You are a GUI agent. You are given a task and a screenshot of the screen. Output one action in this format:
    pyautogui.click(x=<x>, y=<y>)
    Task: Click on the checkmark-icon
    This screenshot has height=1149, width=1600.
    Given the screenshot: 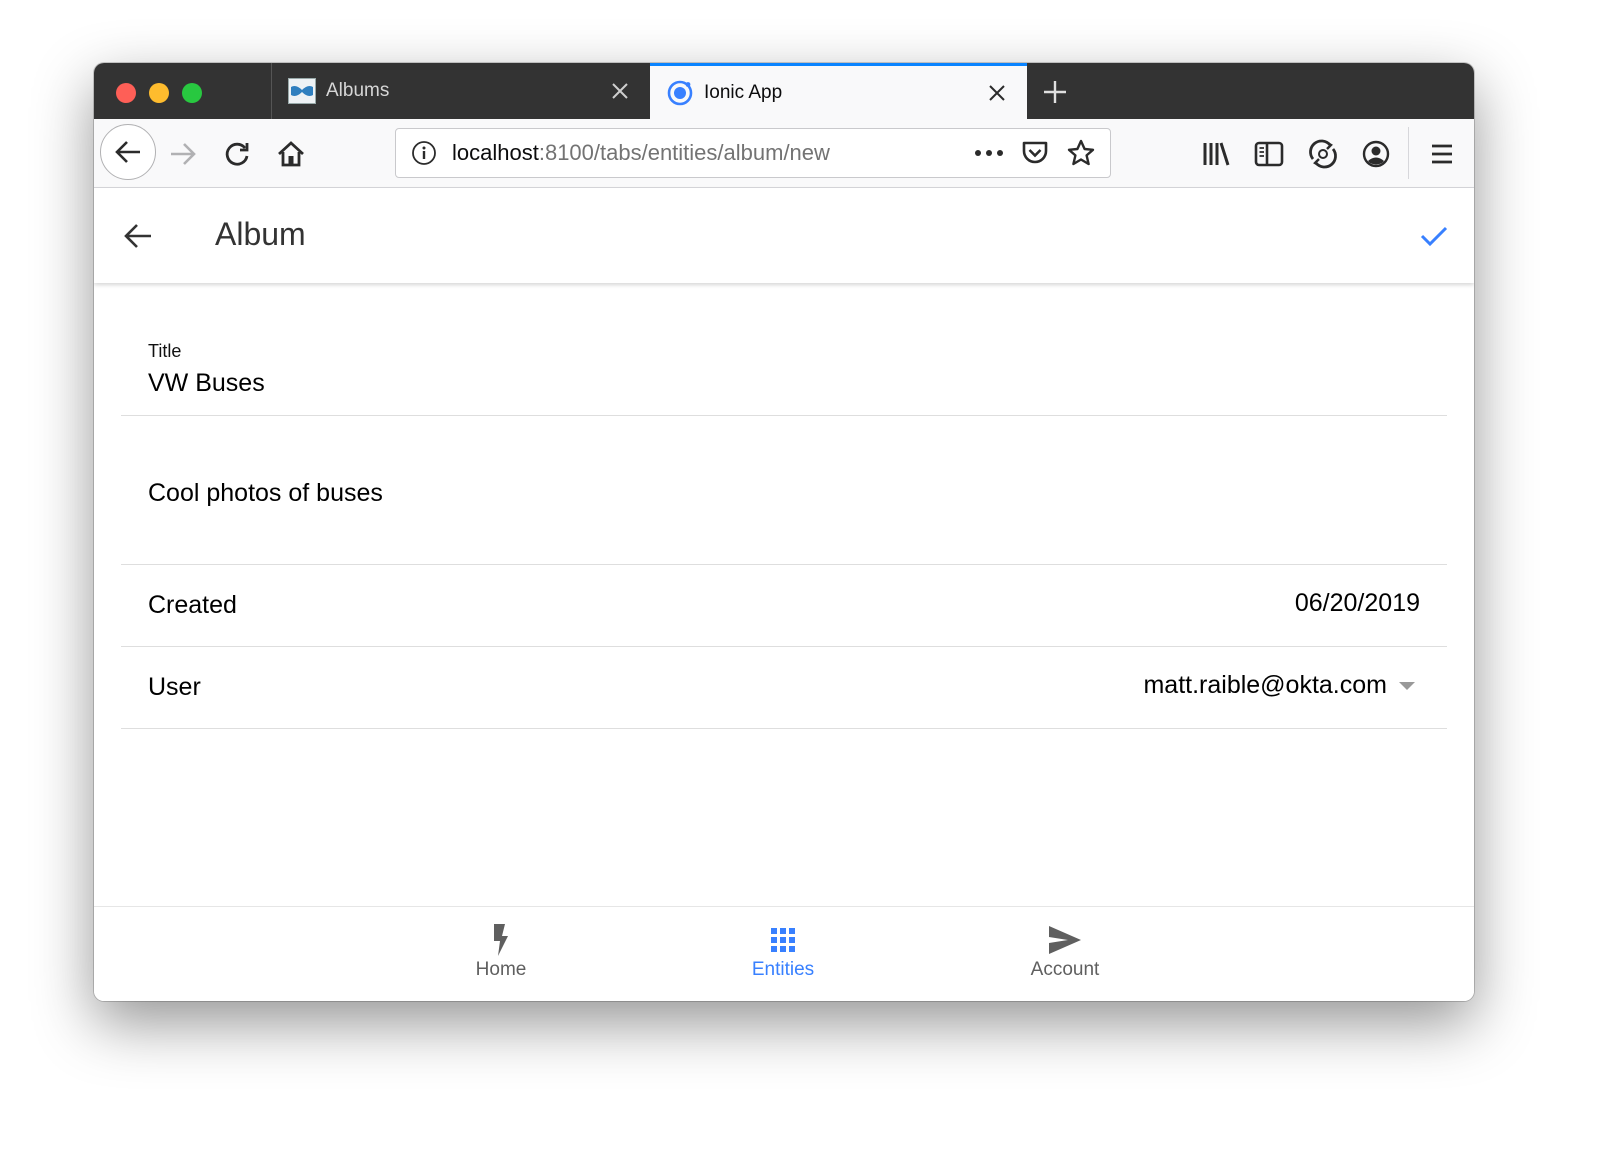 What is the action you would take?
    pyautogui.click(x=1434, y=236)
    